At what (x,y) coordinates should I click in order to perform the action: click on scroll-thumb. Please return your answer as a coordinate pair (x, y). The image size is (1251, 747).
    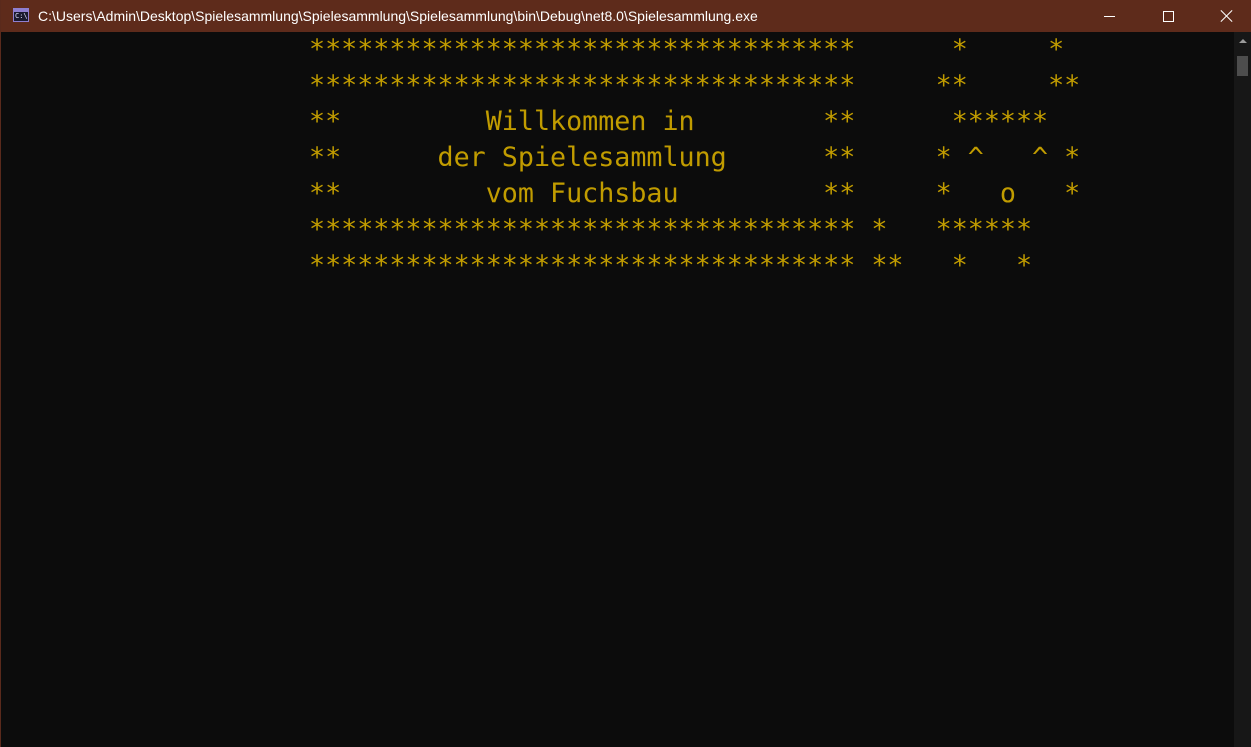
    Looking at the image, I should click on (1242, 66).